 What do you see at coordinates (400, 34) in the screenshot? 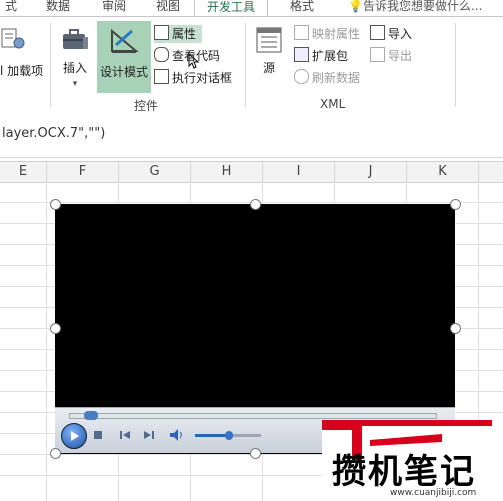
I see `import-label: 导入` at bounding box center [400, 34].